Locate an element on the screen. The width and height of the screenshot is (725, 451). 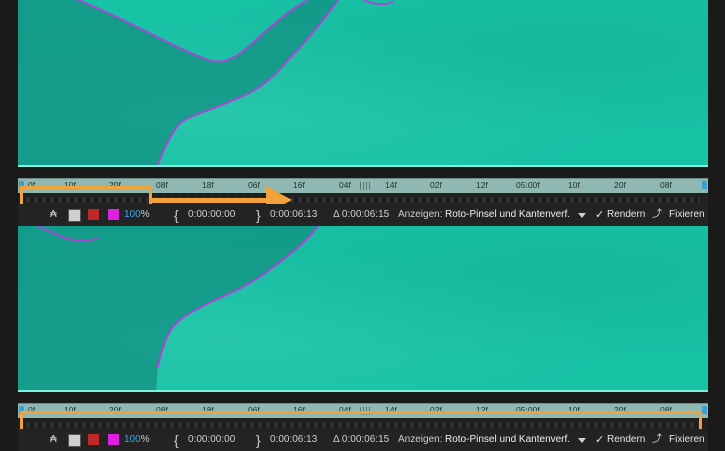
tick-label: 20f is located at coordinates (620, 185).